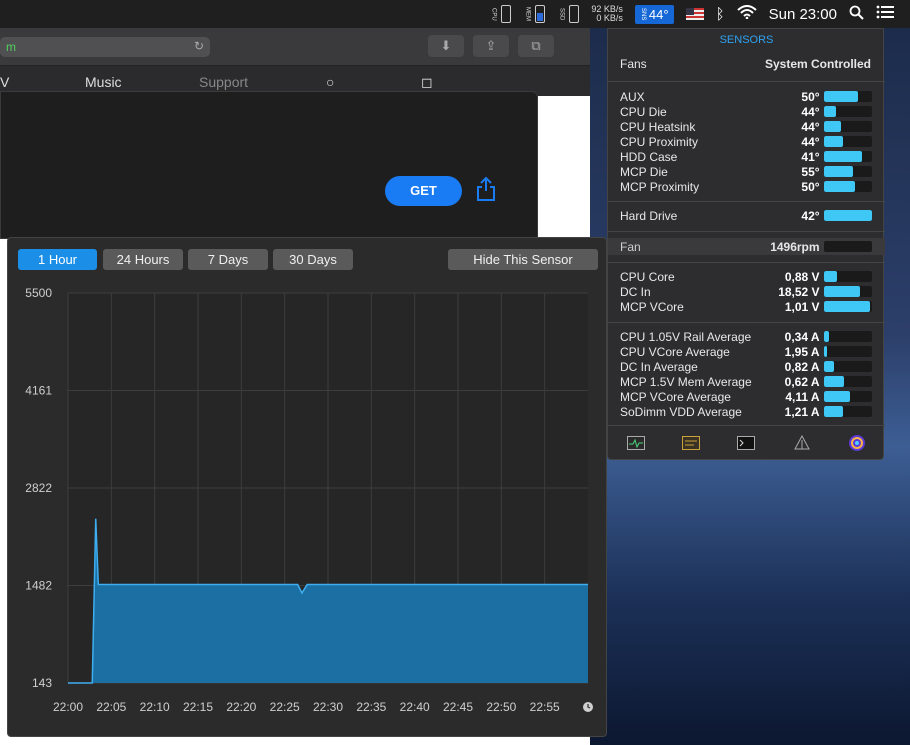 The width and height of the screenshot is (910, 745). I want to click on sensors-footer, so click(746, 442).